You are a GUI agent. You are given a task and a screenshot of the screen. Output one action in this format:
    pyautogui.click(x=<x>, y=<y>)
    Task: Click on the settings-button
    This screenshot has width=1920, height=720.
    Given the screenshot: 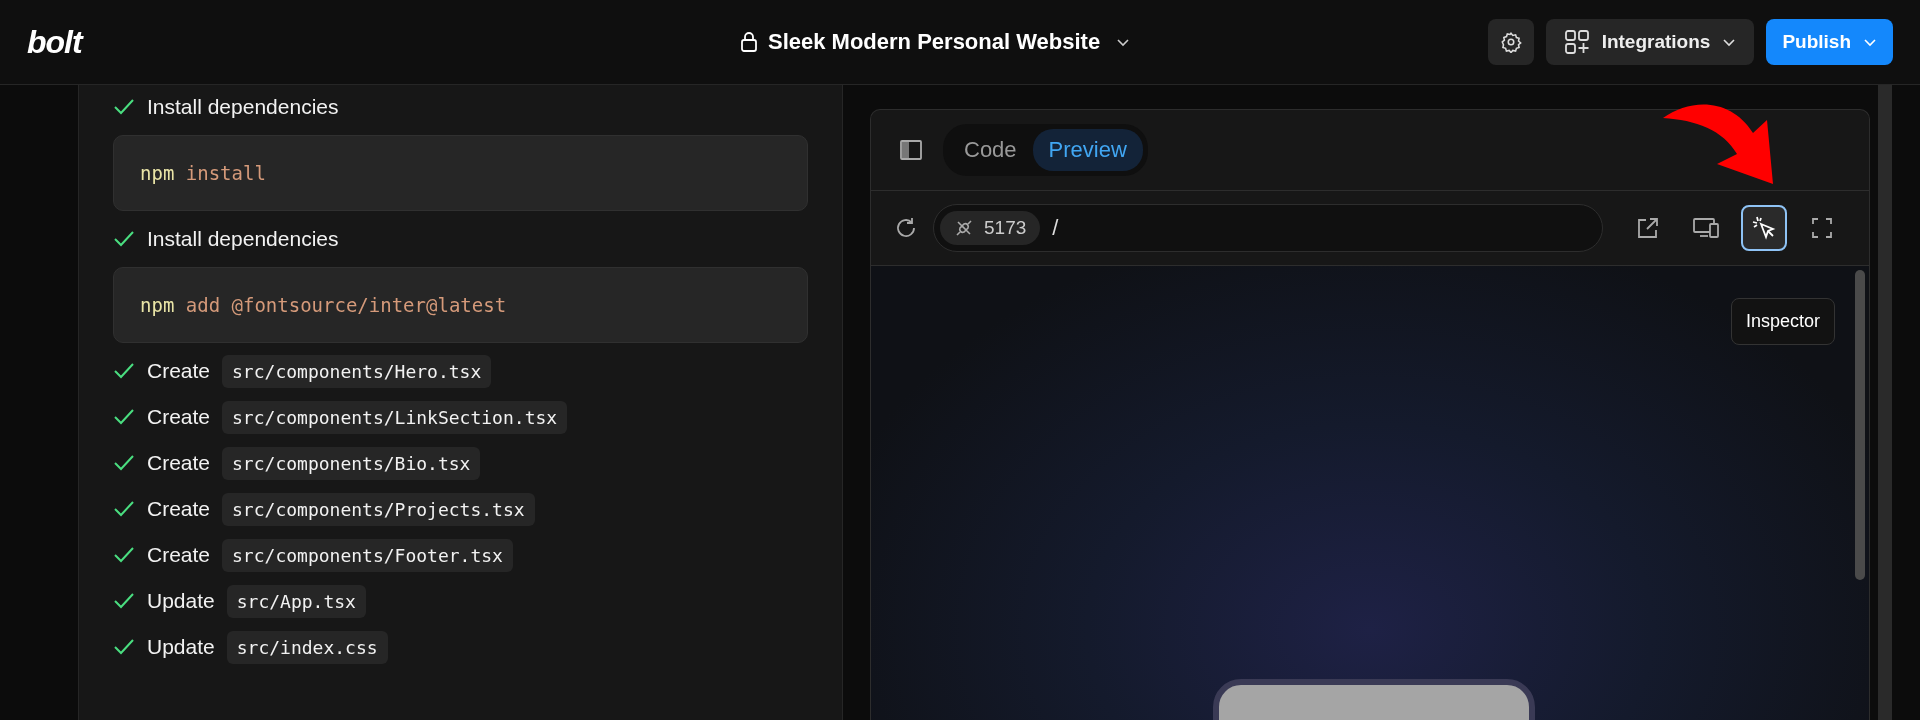 What is the action you would take?
    pyautogui.click(x=1510, y=42)
    